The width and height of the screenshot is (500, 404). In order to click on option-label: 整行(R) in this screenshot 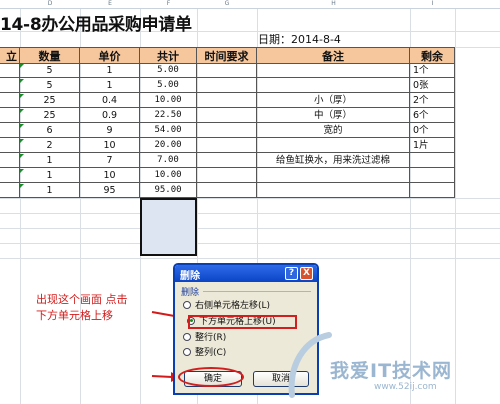, I will do `click(211, 338)`.